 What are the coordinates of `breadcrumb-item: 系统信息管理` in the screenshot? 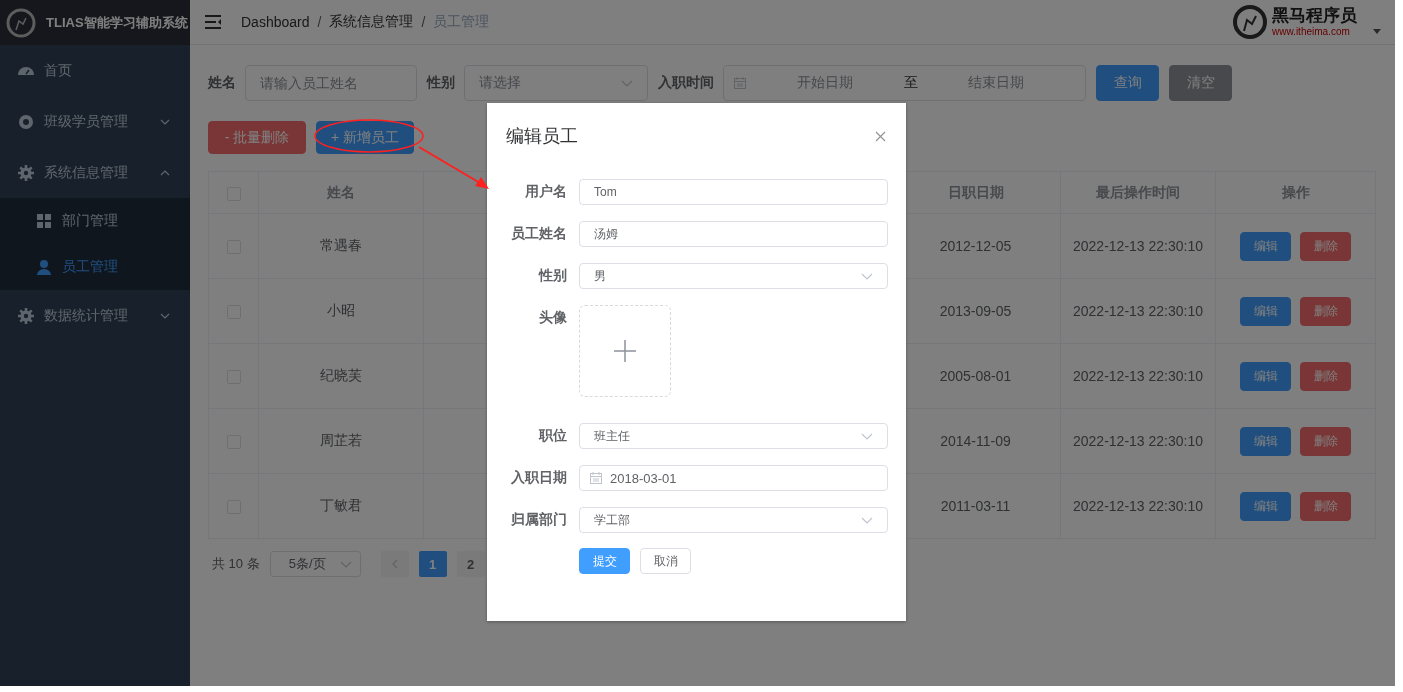 It's located at (371, 22).